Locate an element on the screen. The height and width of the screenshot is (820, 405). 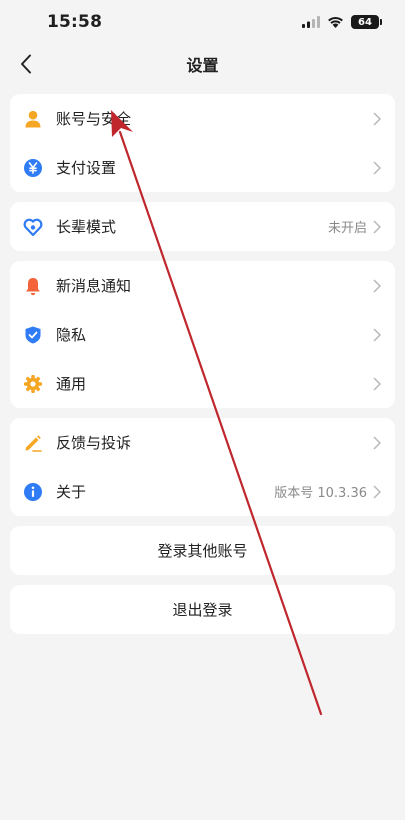
battery-level: 64 is located at coordinates (365, 22).